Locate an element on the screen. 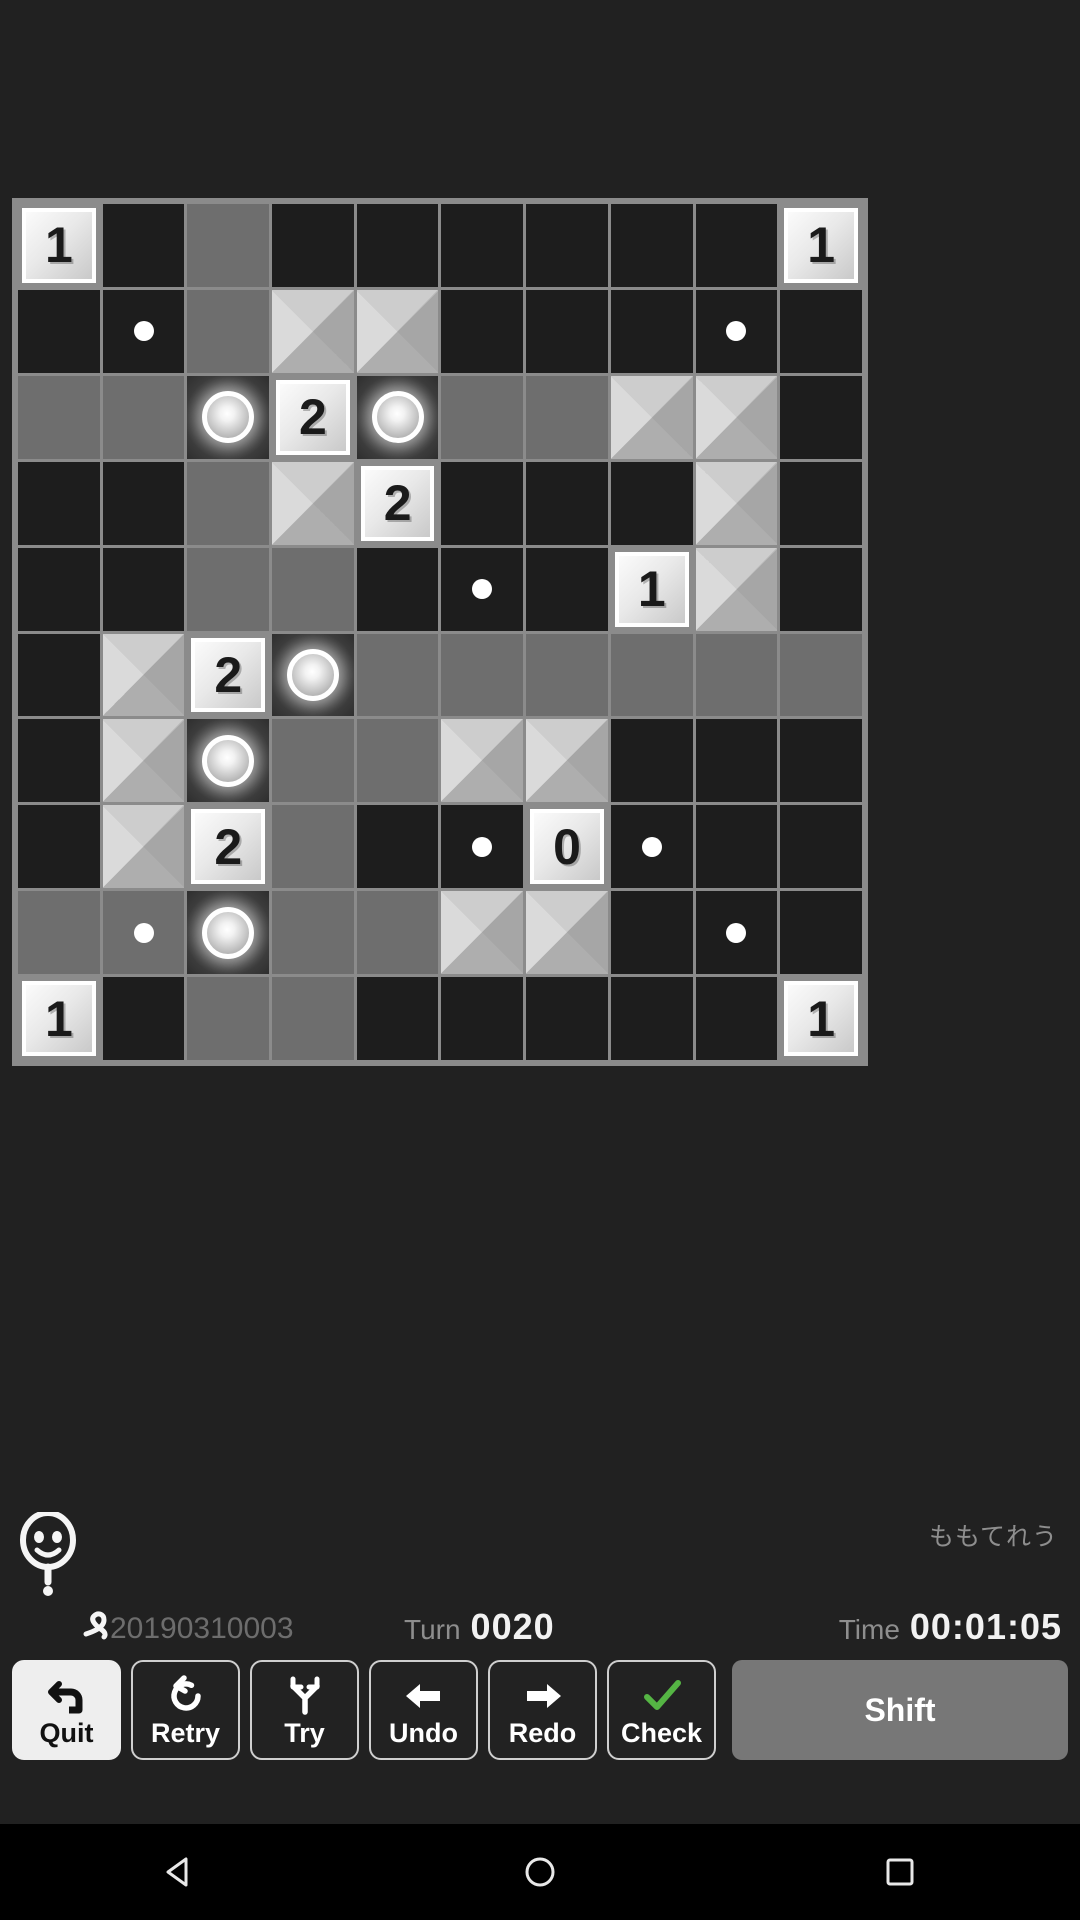 The width and height of the screenshot is (1080, 1920). nav-back-button is located at coordinates (180, 1872).